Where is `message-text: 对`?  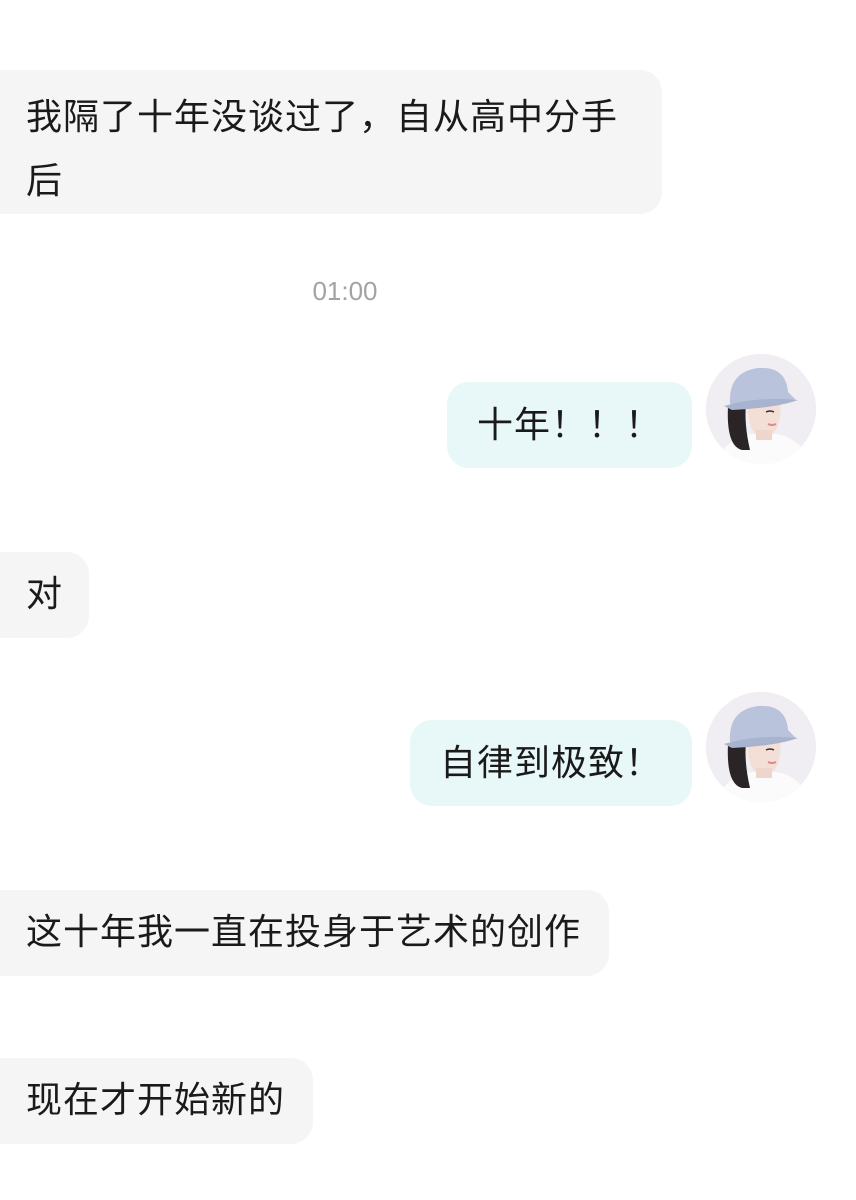
message-text: 对 is located at coordinates (45, 594).